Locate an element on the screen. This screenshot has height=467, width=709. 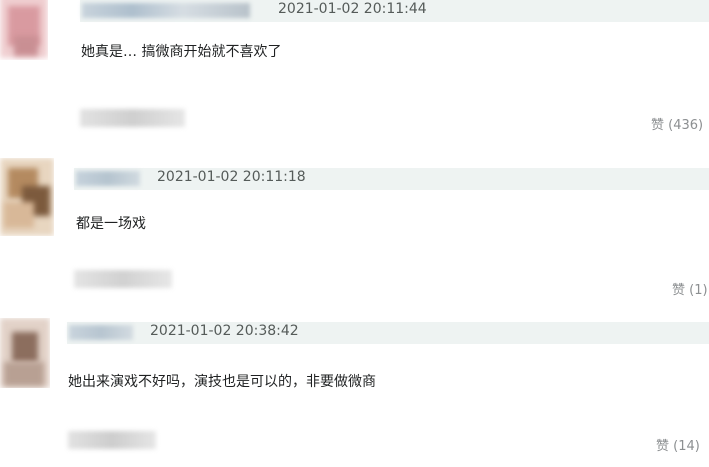
comment-header: 2021-01-02 20:38:42 is located at coordinates (388, 333).